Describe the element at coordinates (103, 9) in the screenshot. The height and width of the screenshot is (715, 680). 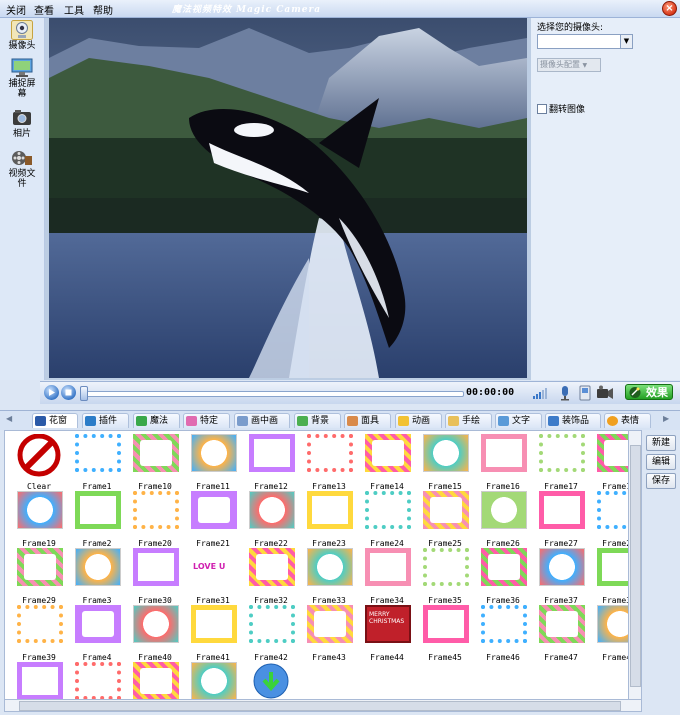
I see `menu-help: 帮助` at that location.